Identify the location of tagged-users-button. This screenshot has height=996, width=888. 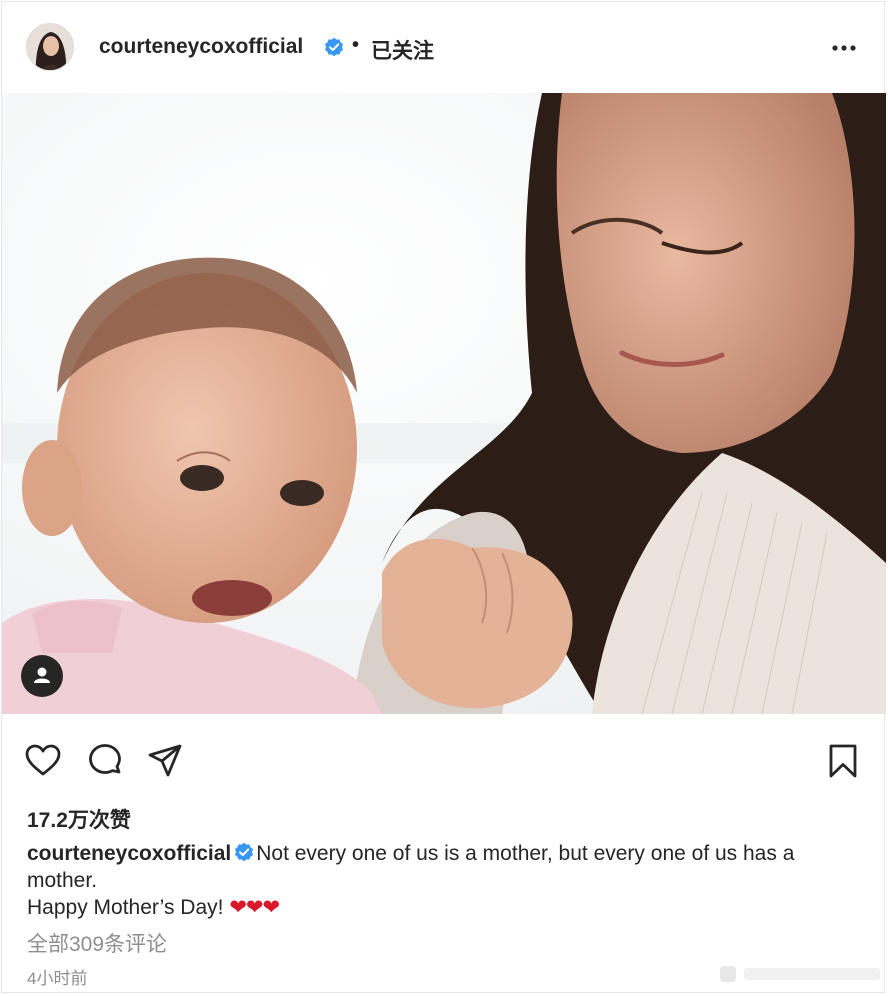
(42, 676).